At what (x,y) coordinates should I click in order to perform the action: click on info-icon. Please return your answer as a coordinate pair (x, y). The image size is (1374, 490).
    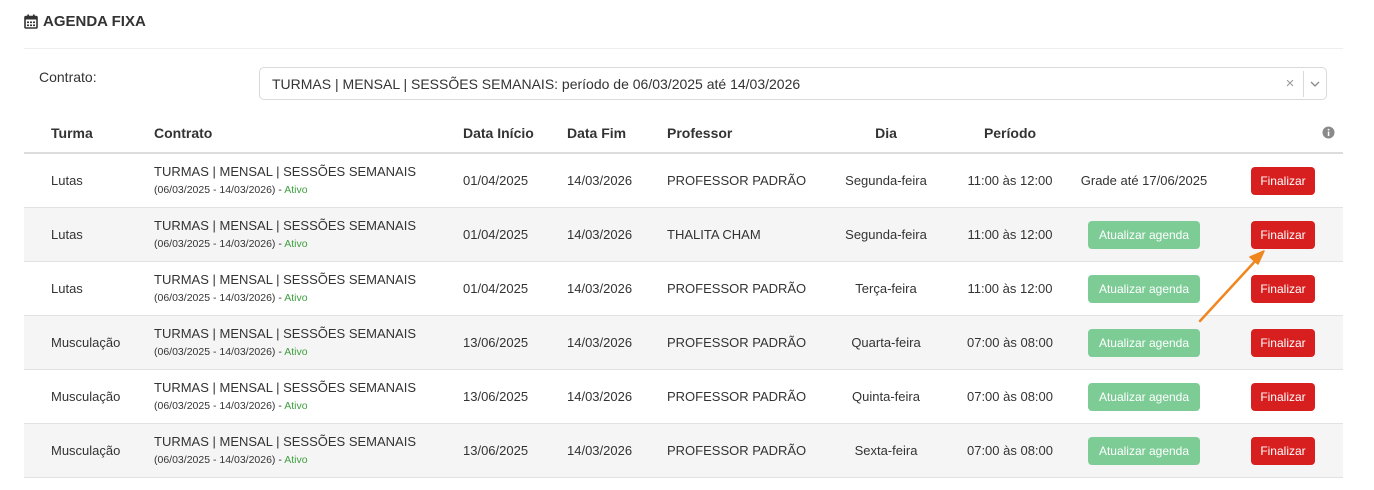
    Looking at the image, I should click on (1328, 134).